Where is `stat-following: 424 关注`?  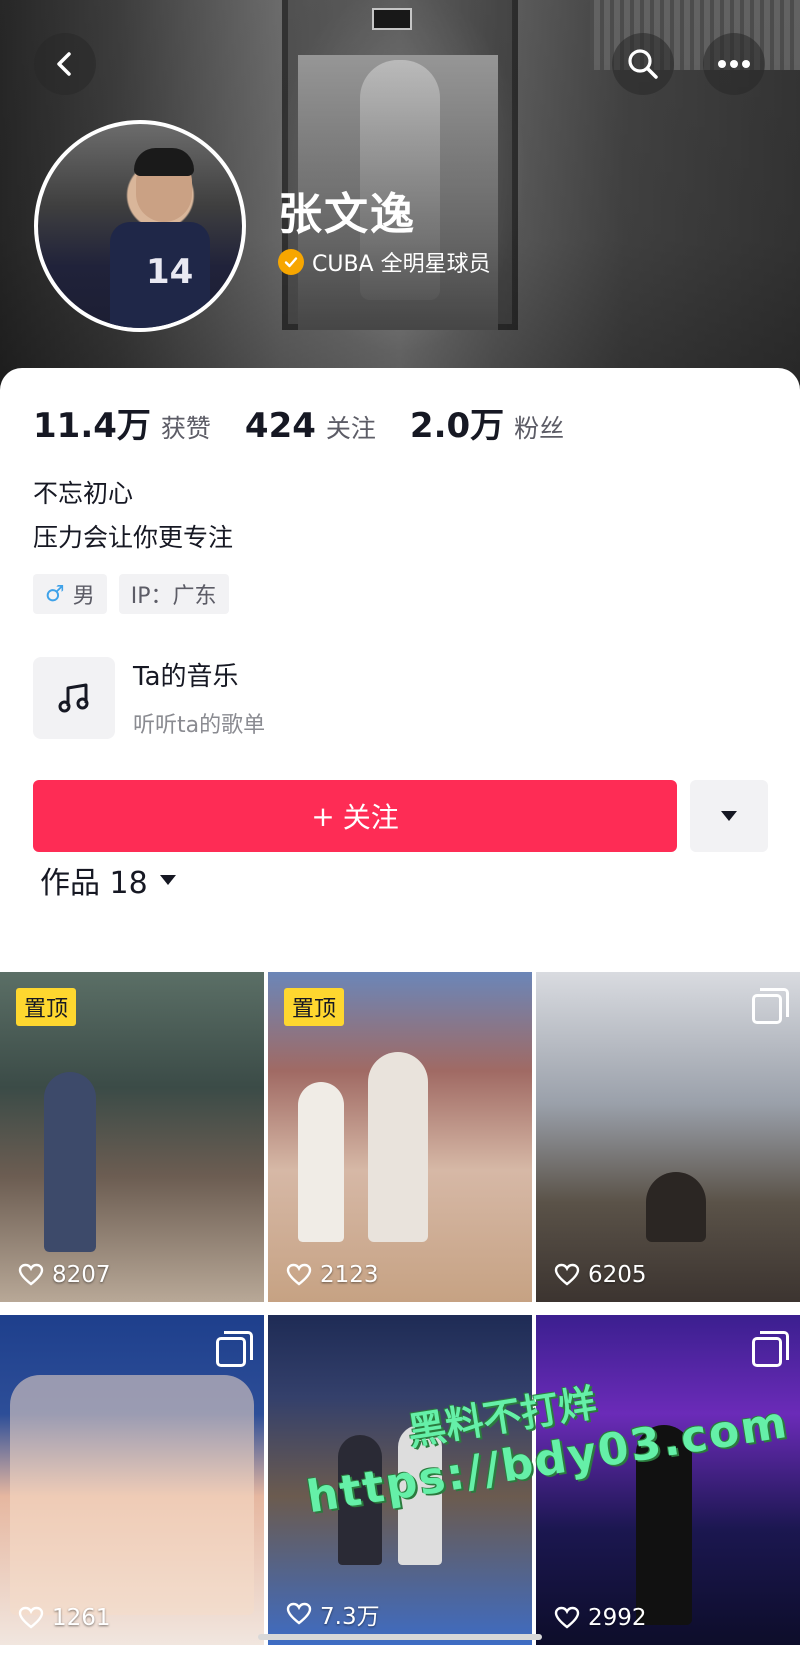 stat-following: 424 关注 is located at coordinates (310, 426).